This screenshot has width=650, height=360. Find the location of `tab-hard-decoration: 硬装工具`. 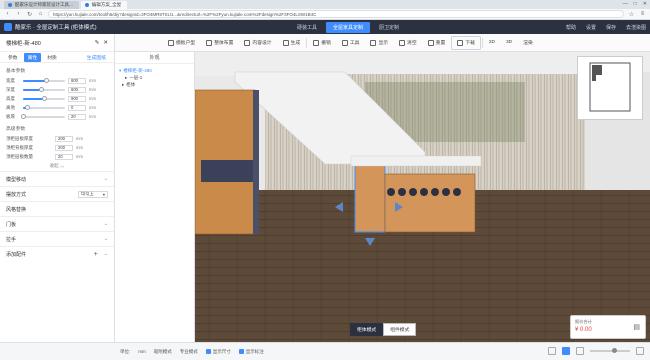

tab-hard-decoration: 硬装工具 is located at coordinates (307, 27).